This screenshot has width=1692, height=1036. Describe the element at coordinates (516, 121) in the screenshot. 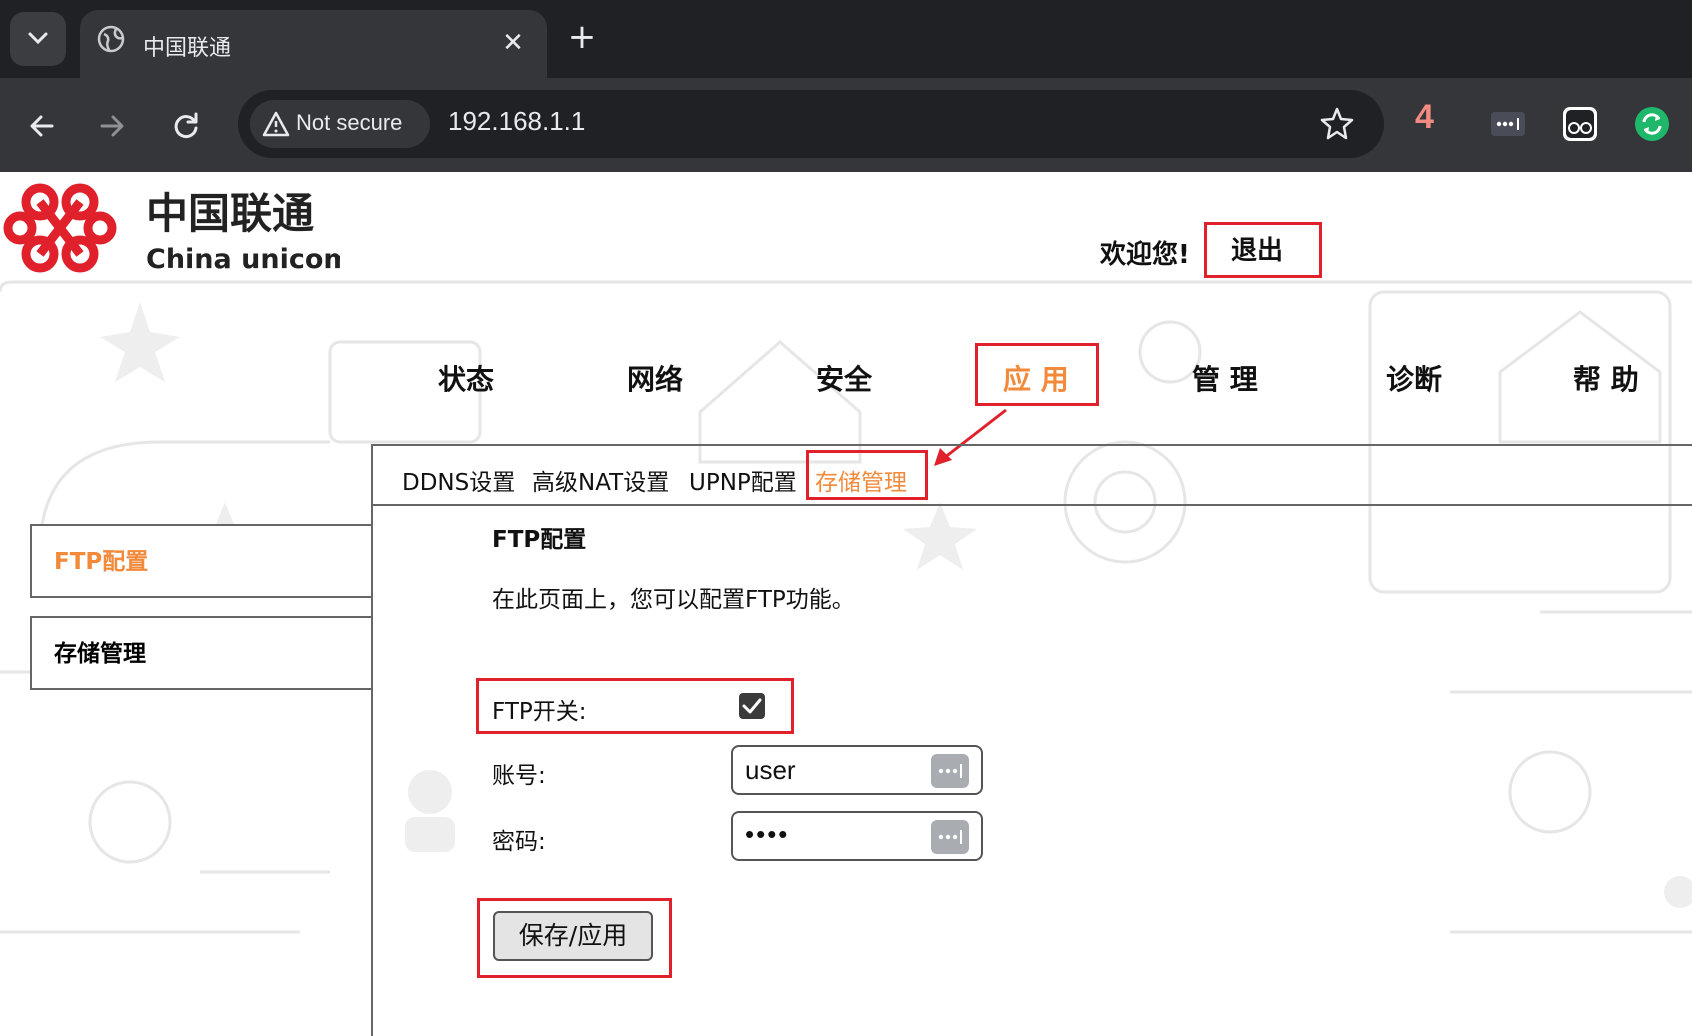

I see `url-text: 192.168.1.1` at that location.